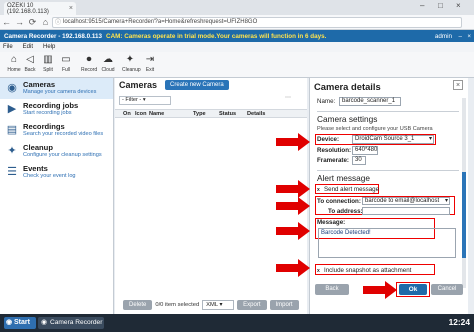 The height and width of the screenshot is (332, 474). Describe the element at coordinates (227, 114) in the screenshot. I see `column-status: Status` at that location.